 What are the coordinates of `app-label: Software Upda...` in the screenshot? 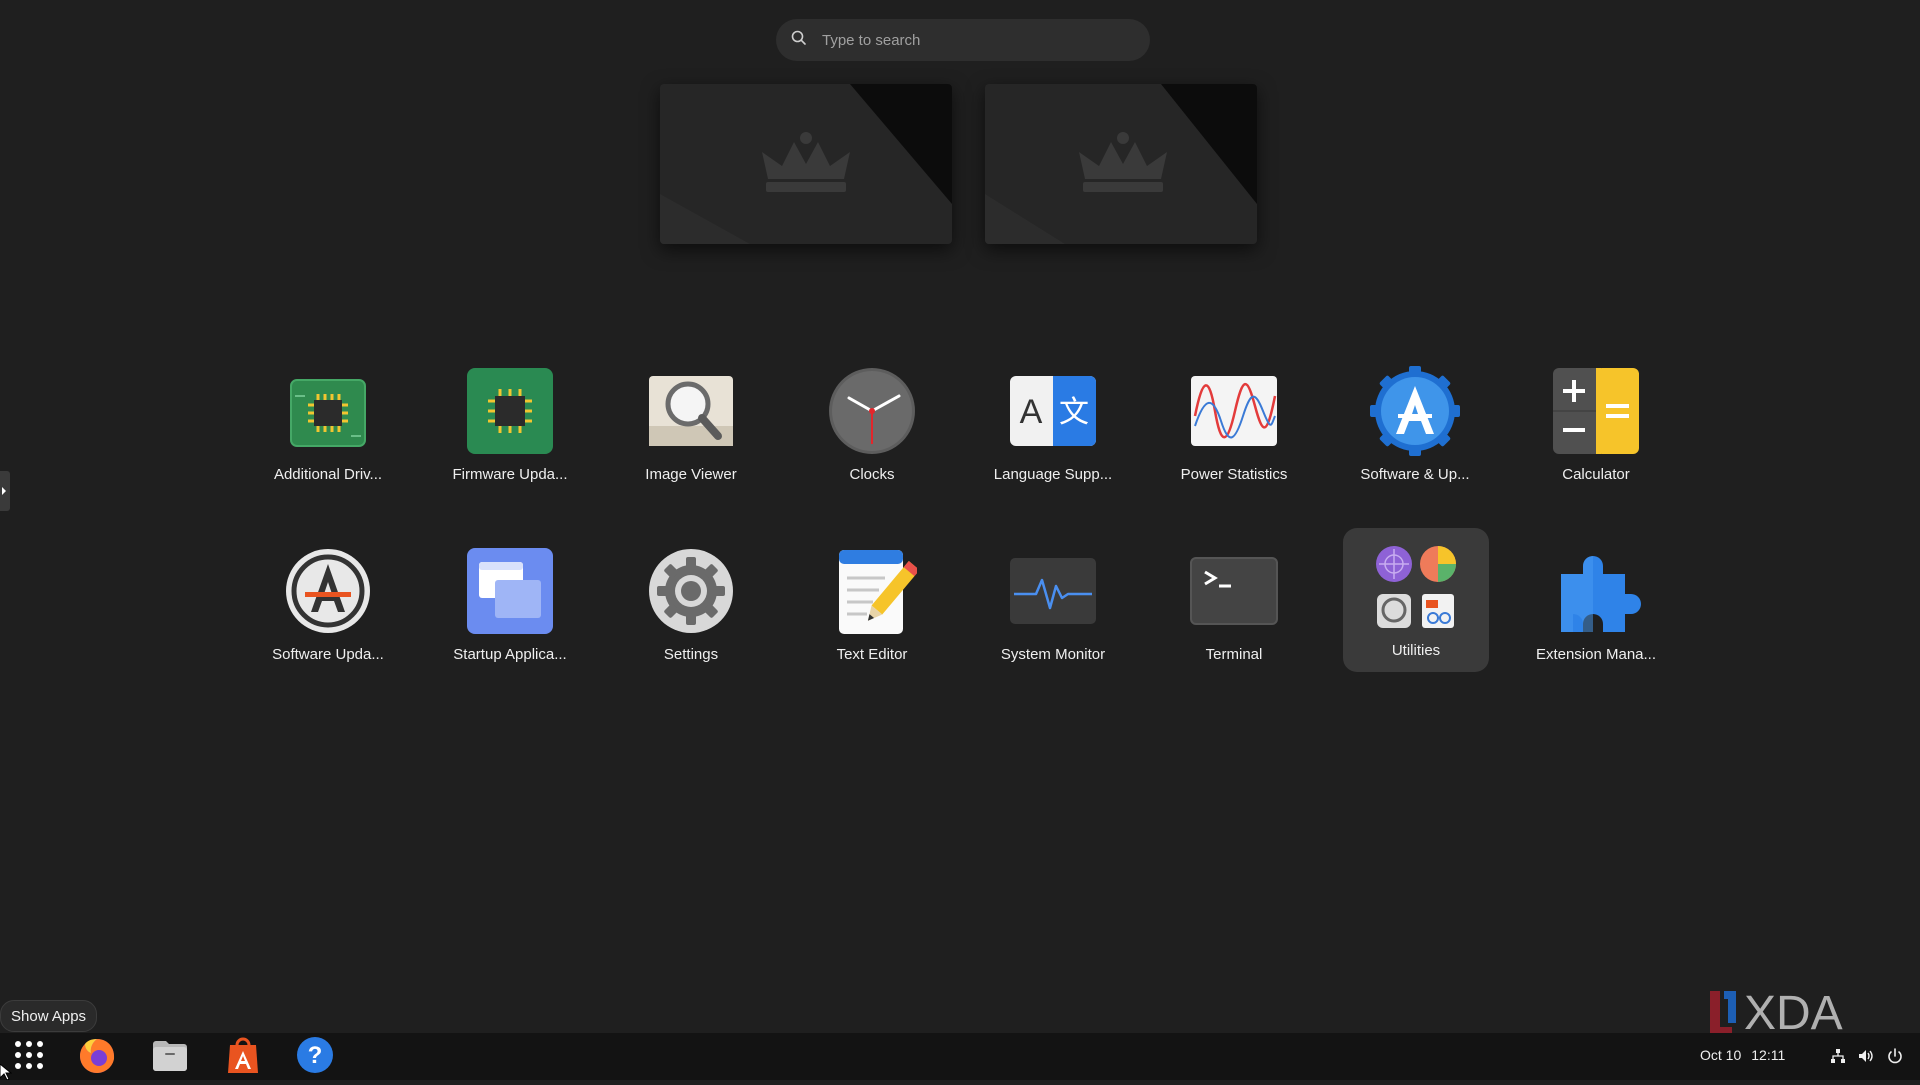 It's located at (328, 654).